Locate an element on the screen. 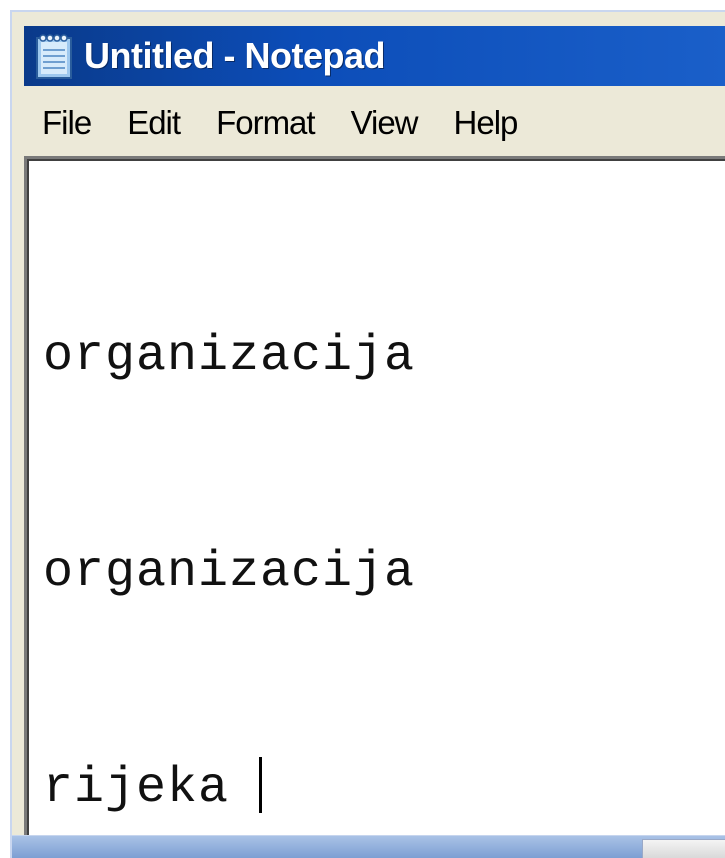 The image size is (725, 858). menu-help: Help is located at coordinates (486, 123).